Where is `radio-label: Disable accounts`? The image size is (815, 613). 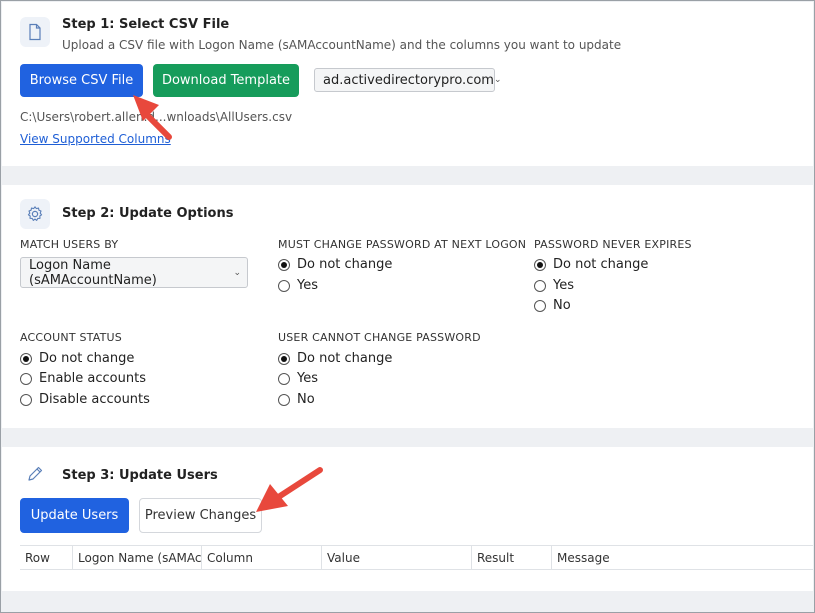 radio-label: Disable accounts is located at coordinates (94, 399).